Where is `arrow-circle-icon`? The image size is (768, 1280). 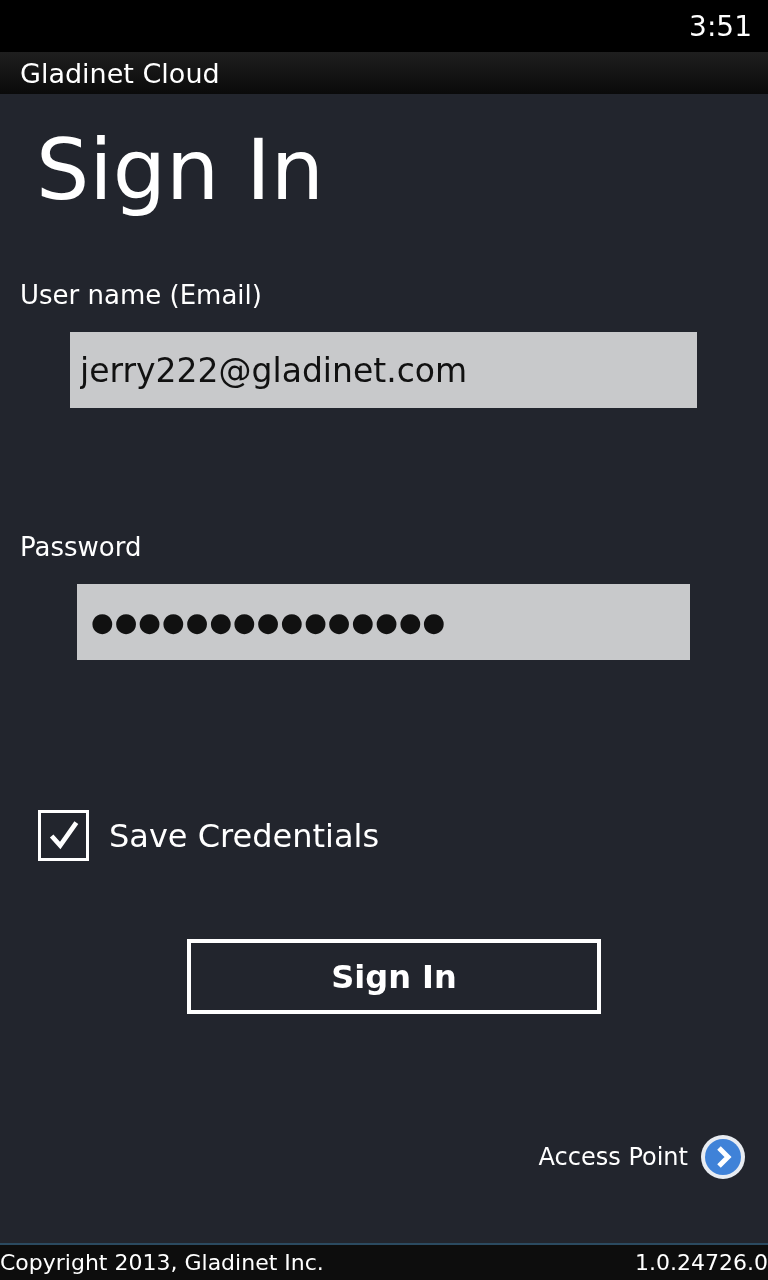
arrow-circle-icon is located at coordinates (723, 1157).